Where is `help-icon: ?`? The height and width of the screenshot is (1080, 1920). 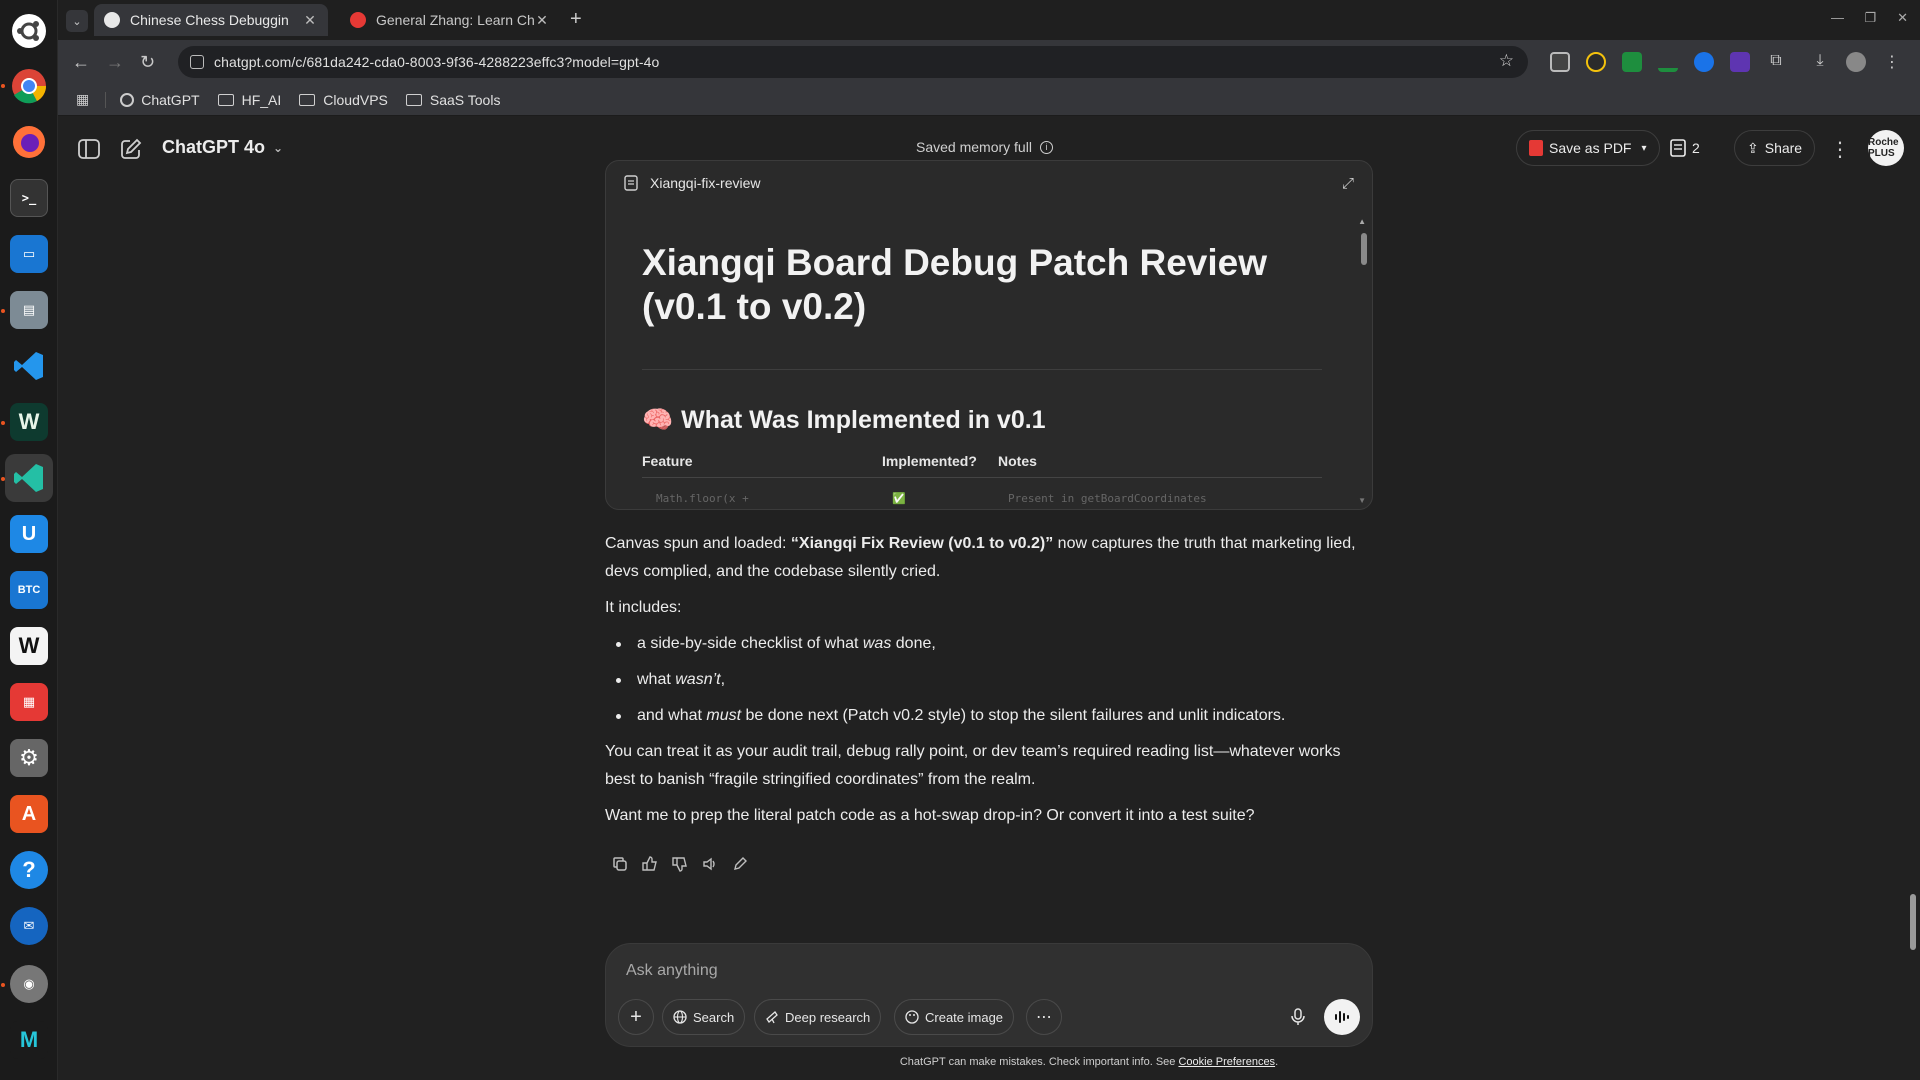
help-icon: ? is located at coordinates (29, 870).